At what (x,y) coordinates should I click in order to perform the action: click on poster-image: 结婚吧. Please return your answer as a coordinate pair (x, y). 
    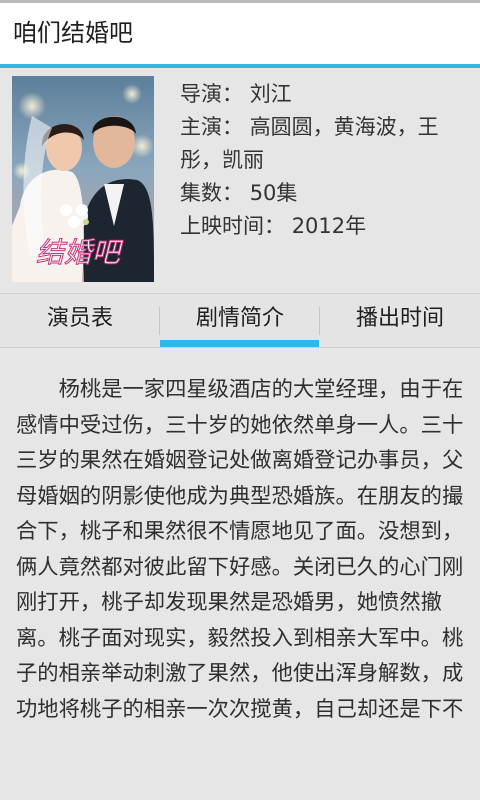
    Looking at the image, I should click on (83, 179).